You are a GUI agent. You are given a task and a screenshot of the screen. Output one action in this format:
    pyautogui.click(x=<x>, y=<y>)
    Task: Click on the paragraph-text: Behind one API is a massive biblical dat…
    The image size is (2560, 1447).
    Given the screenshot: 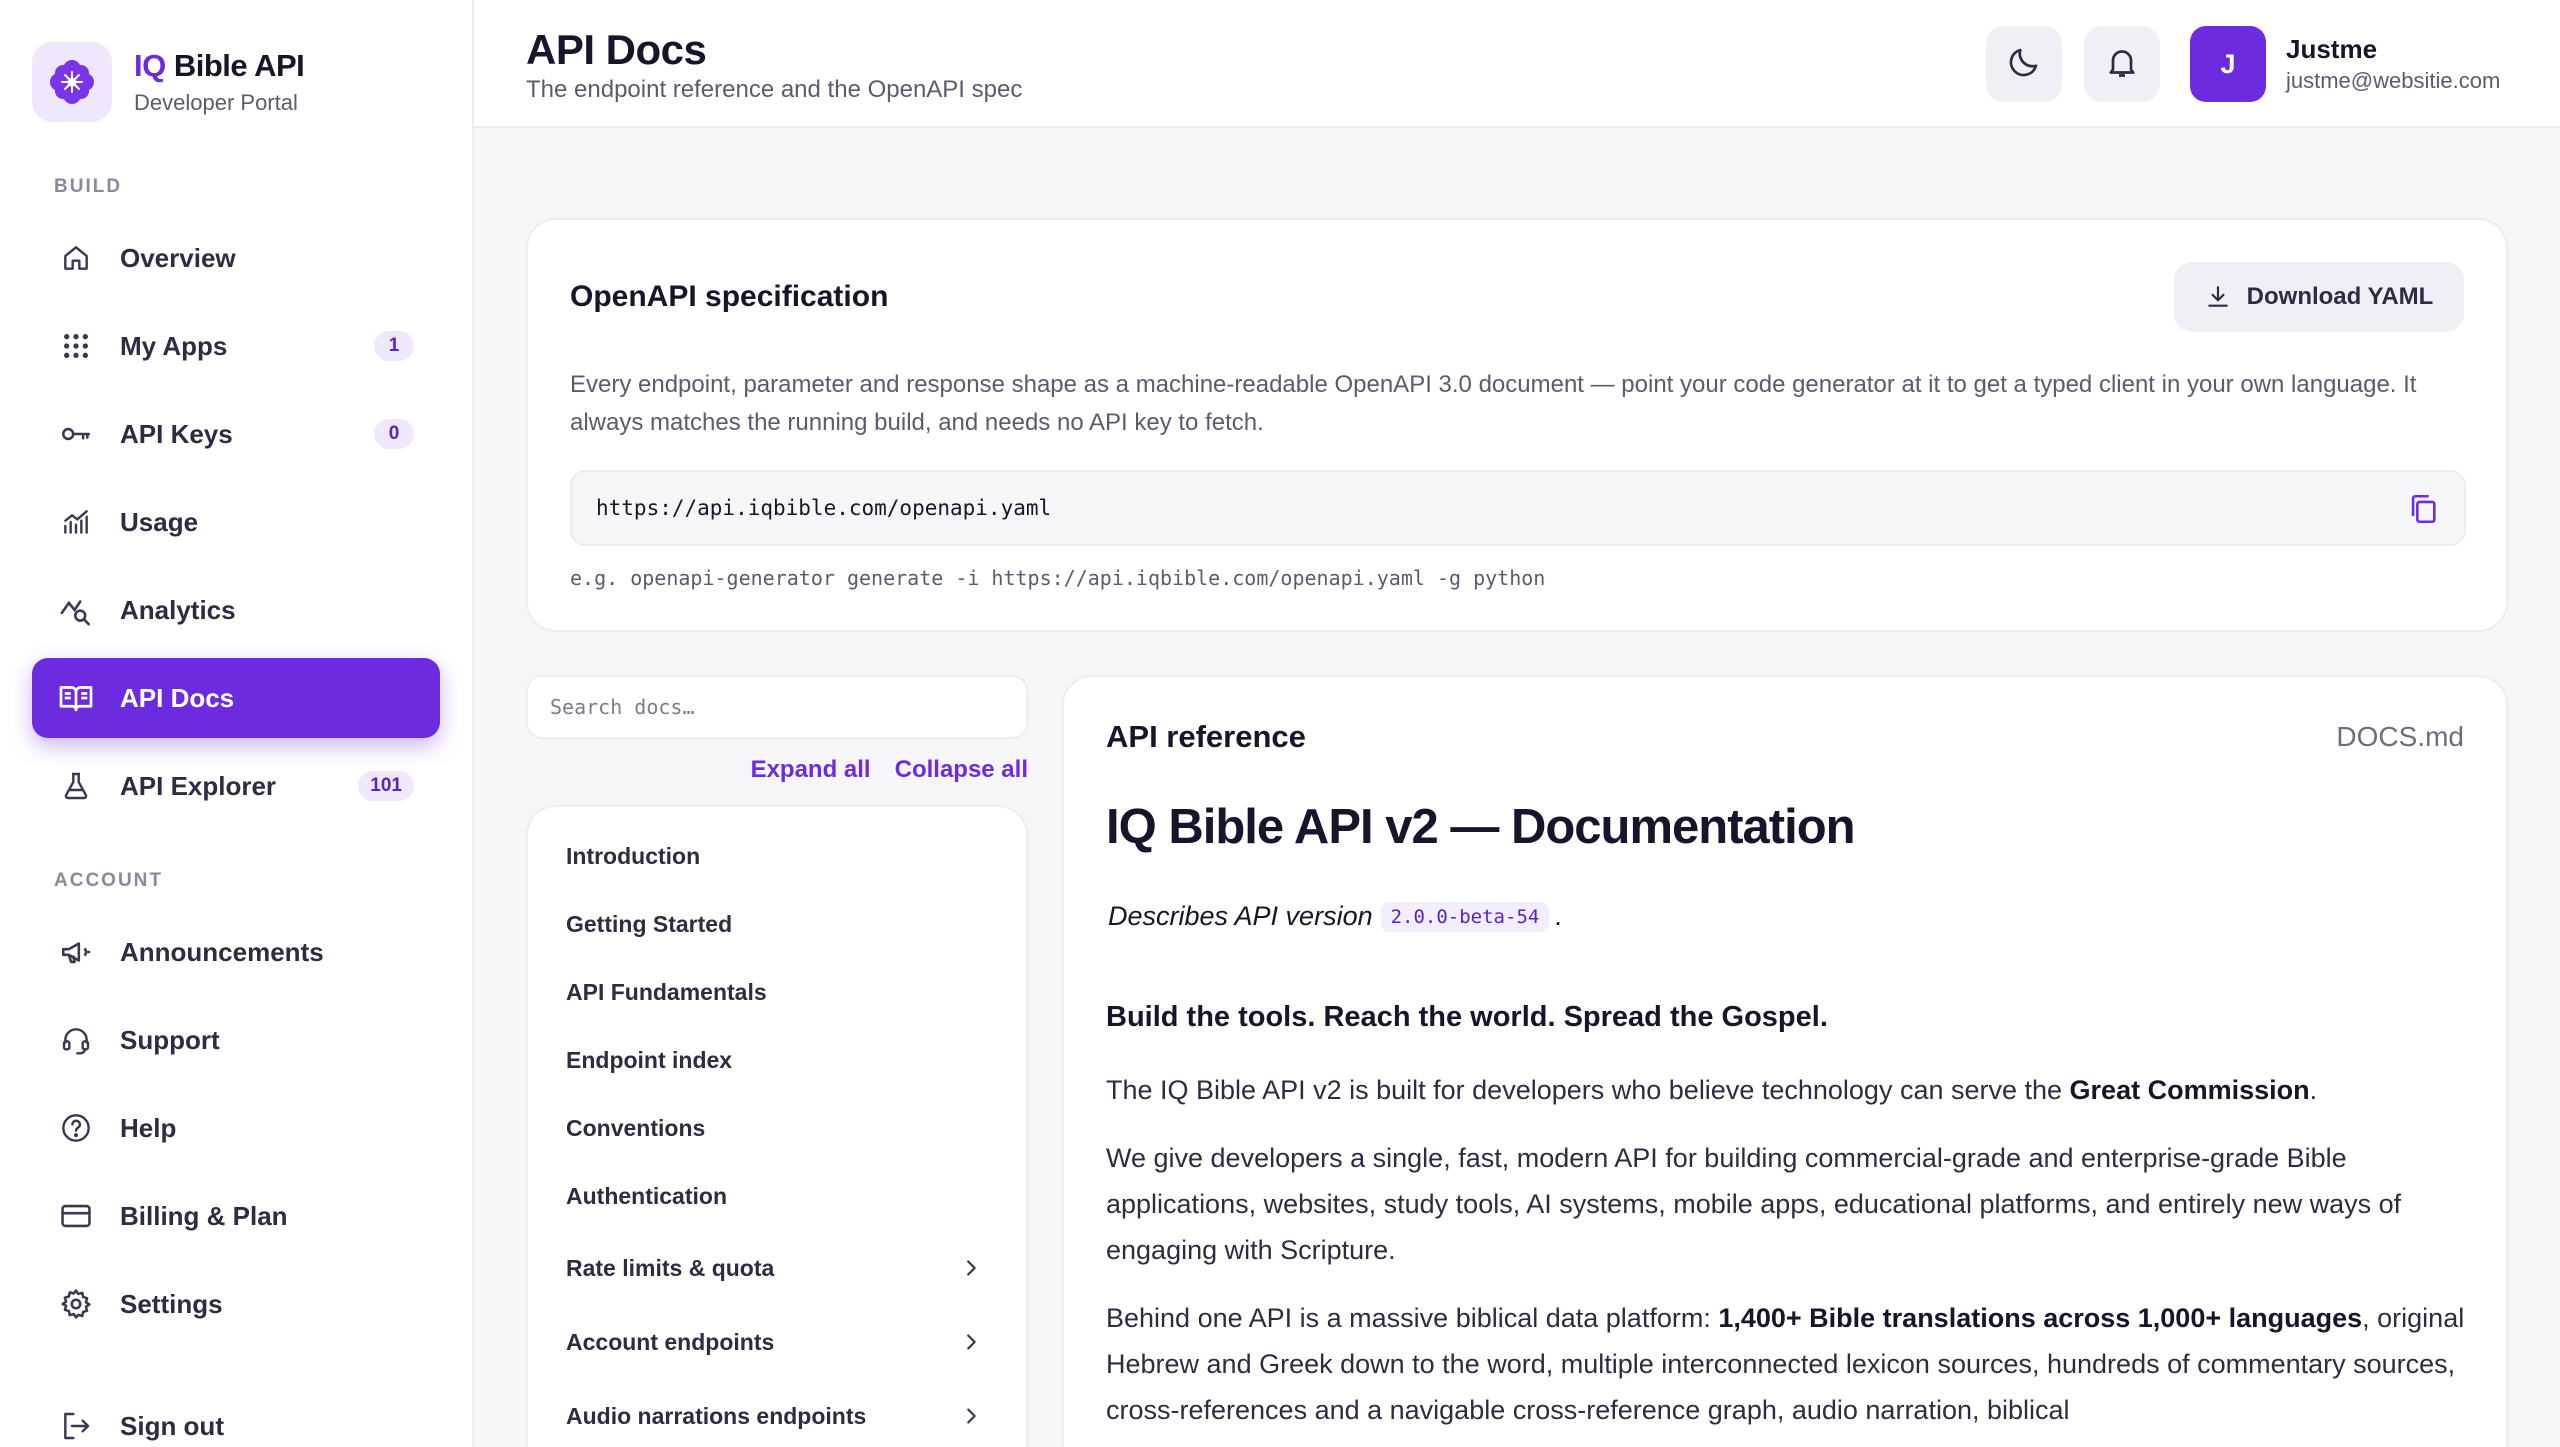 What is the action you would take?
    pyautogui.click(x=1412, y=1318)
    